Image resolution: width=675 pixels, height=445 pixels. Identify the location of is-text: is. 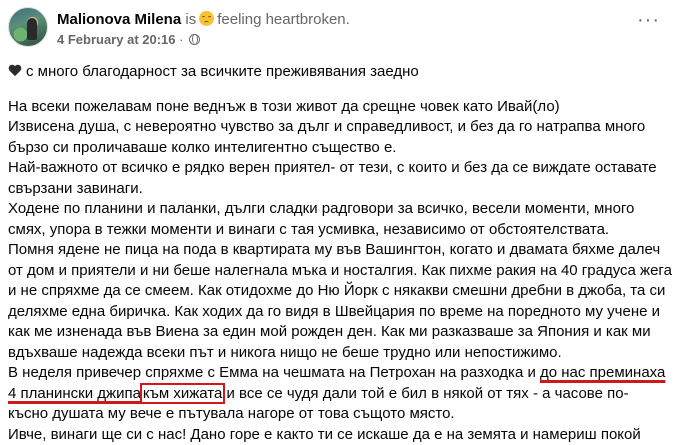
(190, 19).